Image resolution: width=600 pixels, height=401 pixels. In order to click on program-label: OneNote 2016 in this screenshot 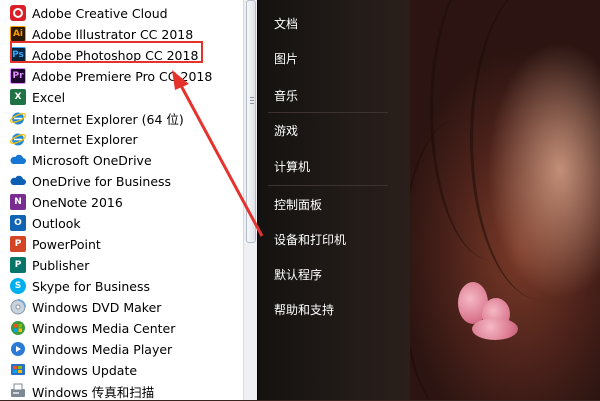, I will do `click(77, 202)`.